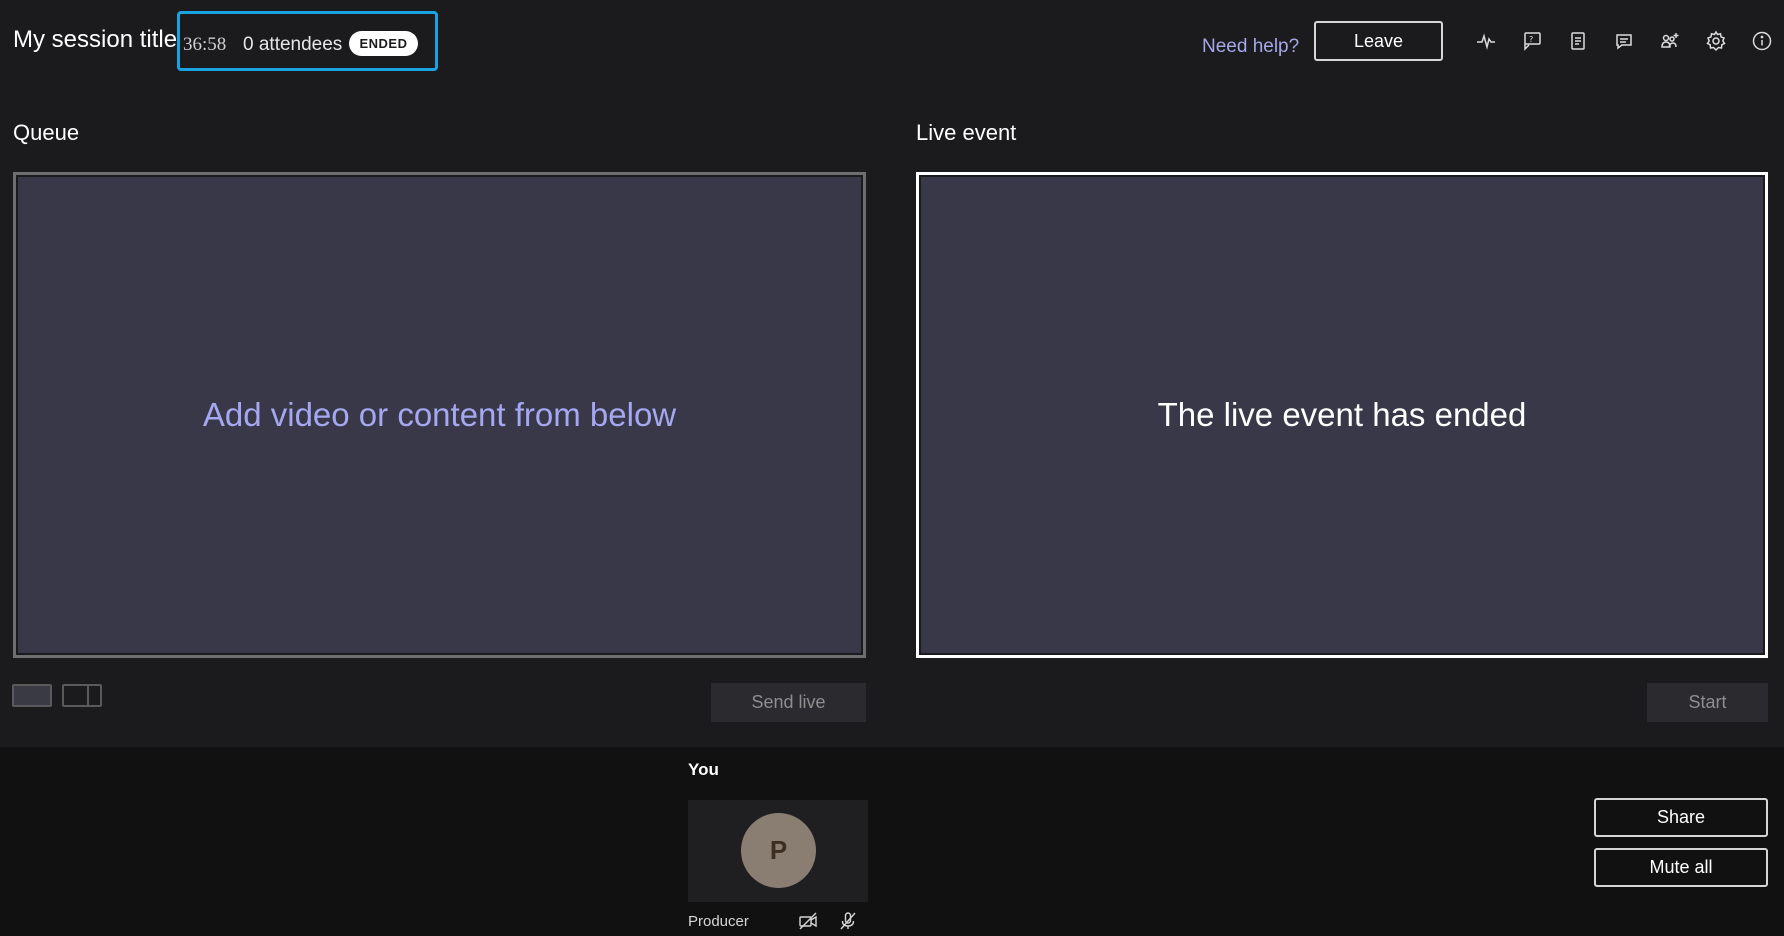  What do you see at coordinates (1716, 41) in the screenshot?
I see `settings-icon` at bounding box center [1716, 41].